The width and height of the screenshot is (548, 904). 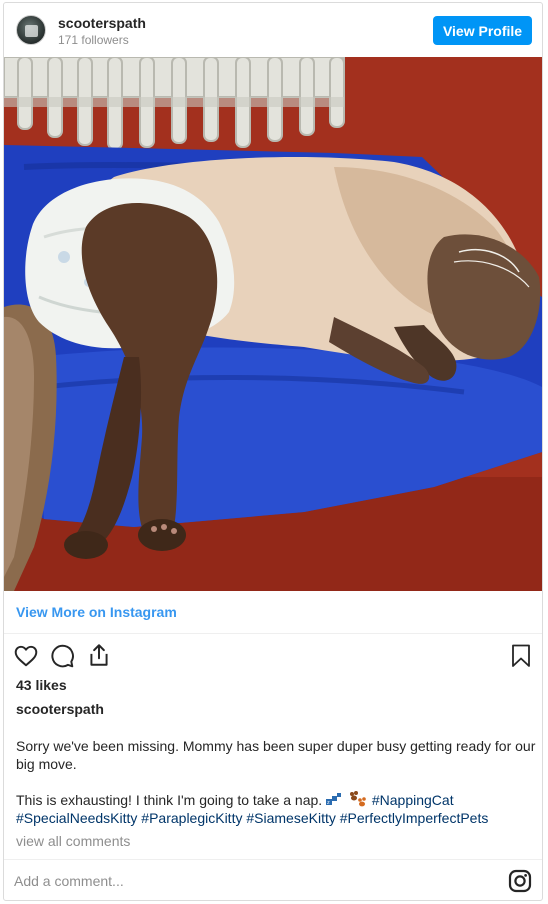 I want to click on bookmark-icon, so click(x=521, y=656).